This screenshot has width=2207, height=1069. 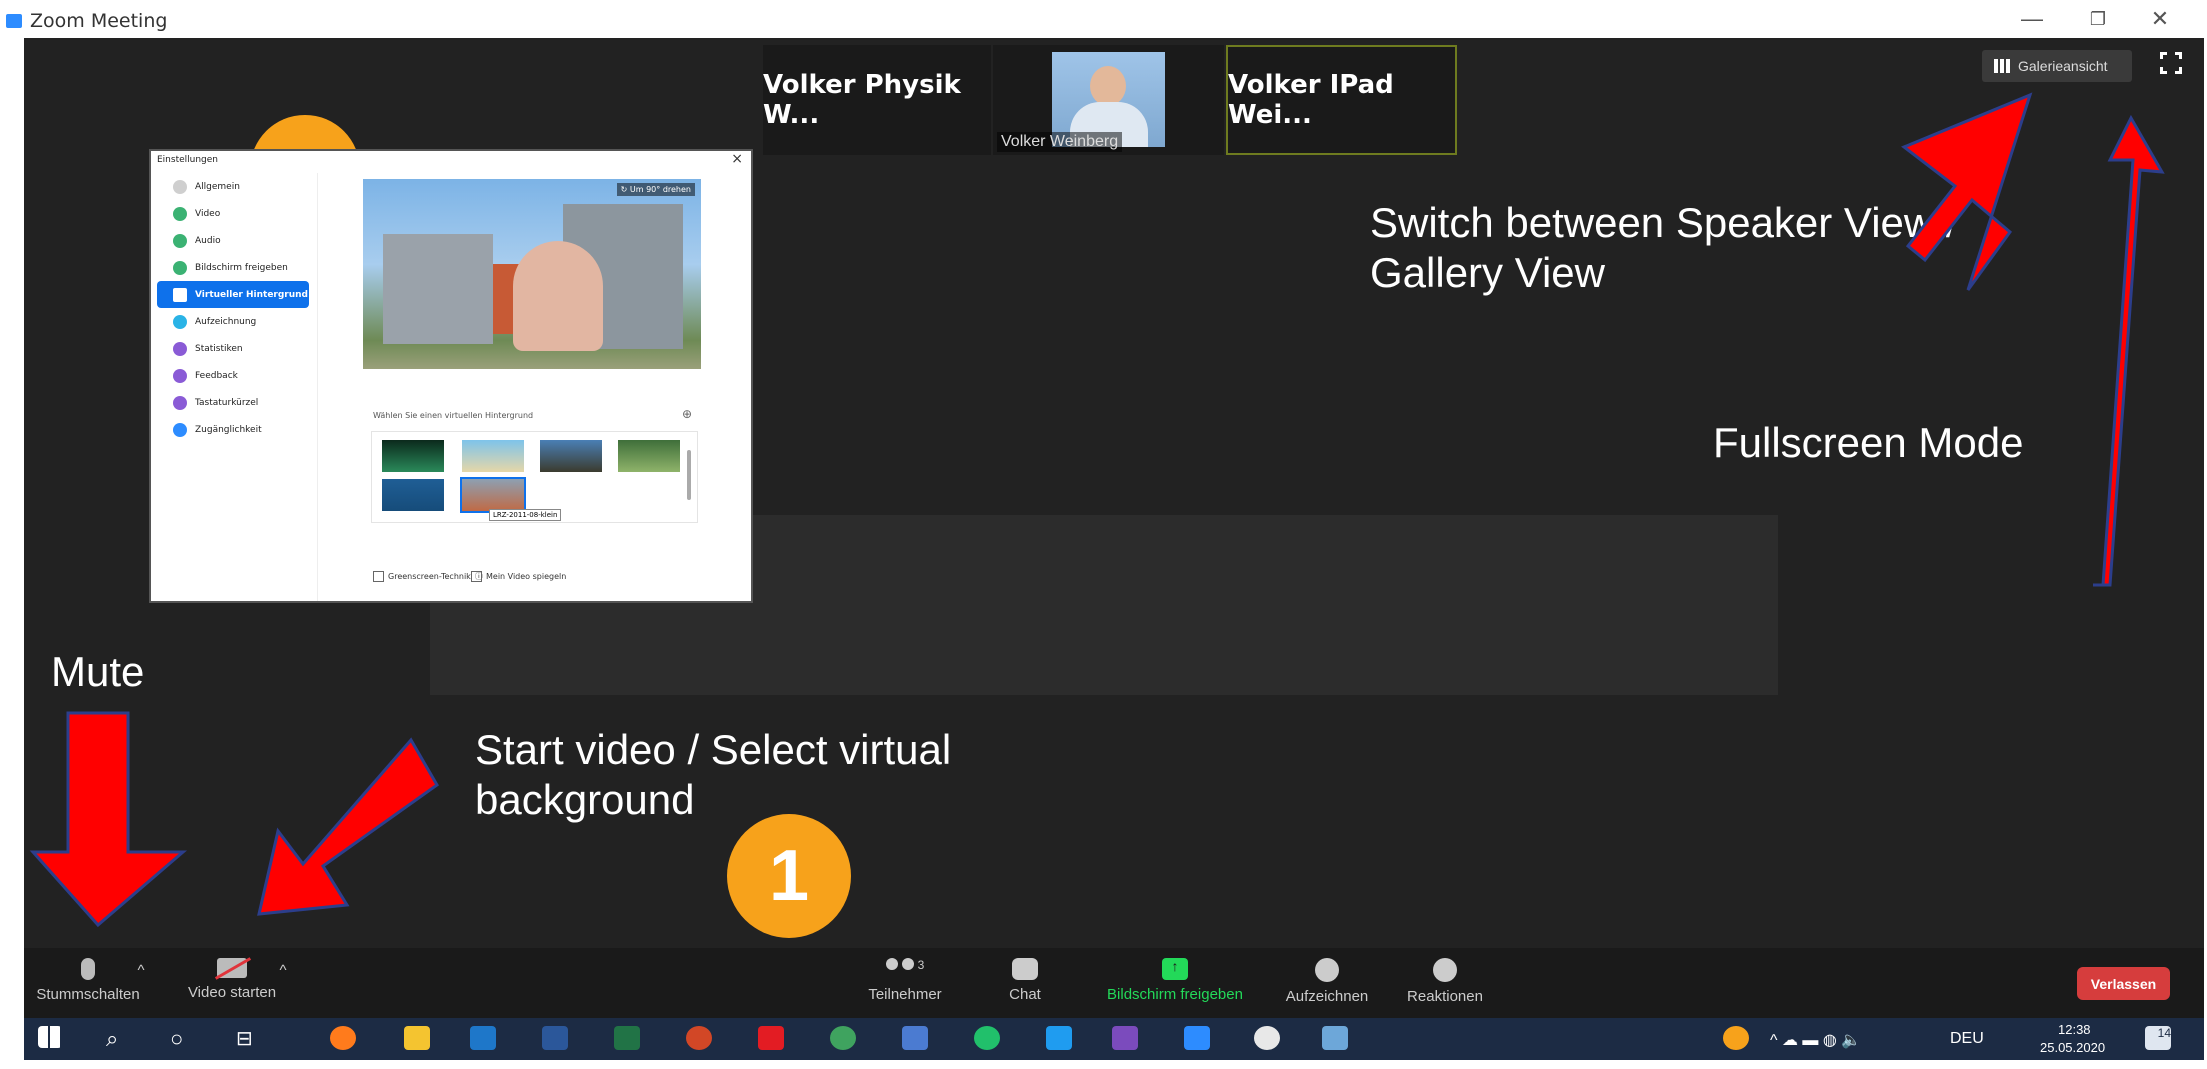 I want to click on excel-icon, so click(x=627, y=1038).